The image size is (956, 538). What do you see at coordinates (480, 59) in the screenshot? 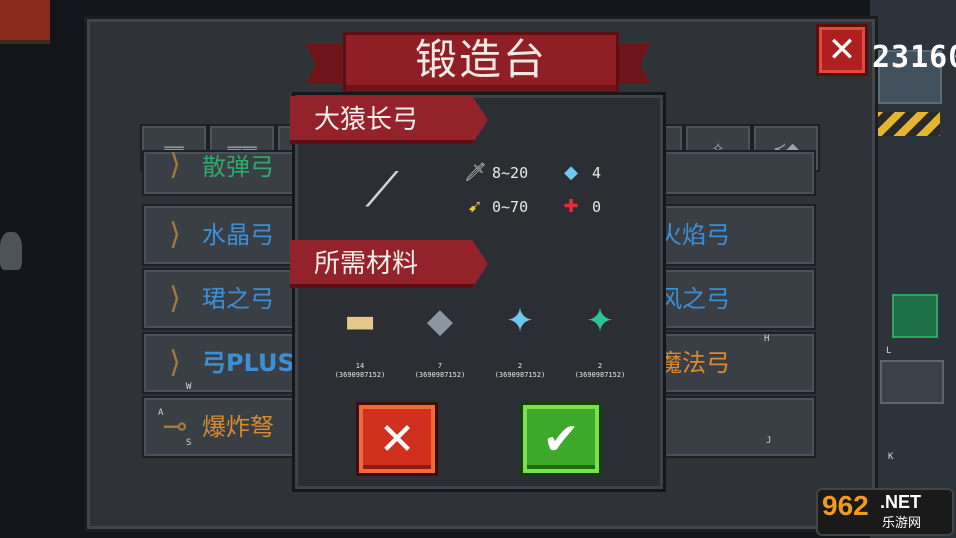
I see `page-title: 锻造台` at bounding box center [480, 59].